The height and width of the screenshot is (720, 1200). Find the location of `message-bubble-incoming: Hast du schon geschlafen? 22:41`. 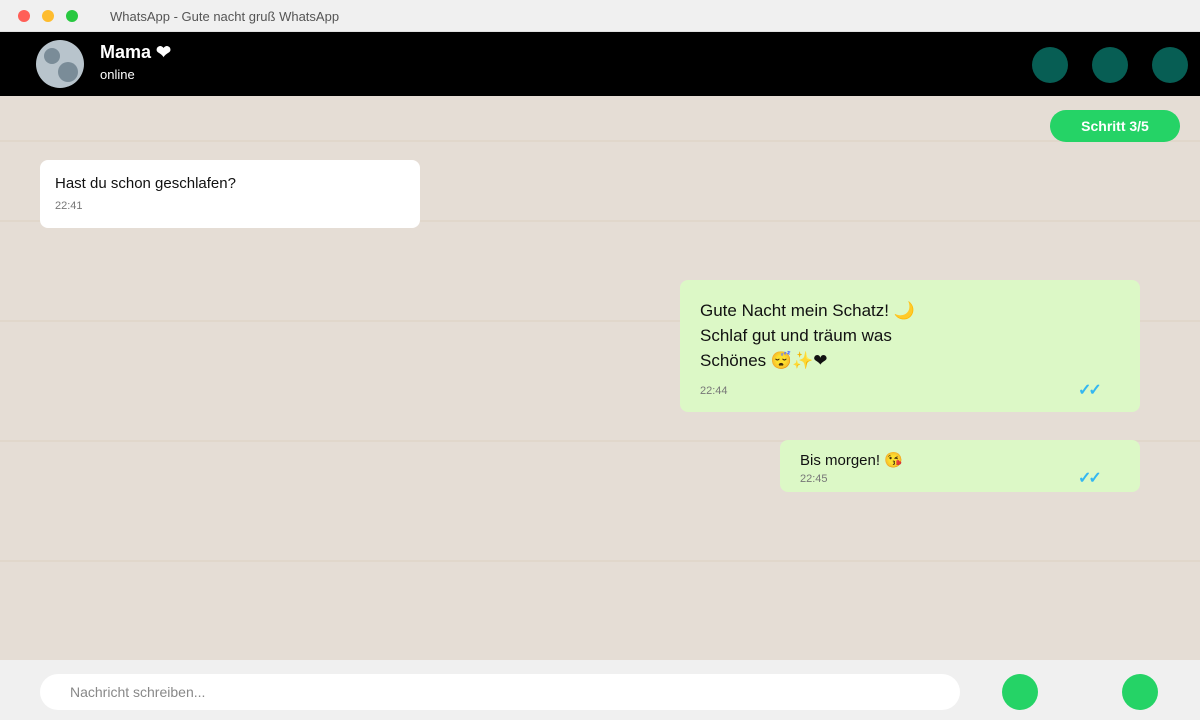

message-bubble-incoming: Hast du schon geschlafen? 22:41 is located at coordinates (230, 194).